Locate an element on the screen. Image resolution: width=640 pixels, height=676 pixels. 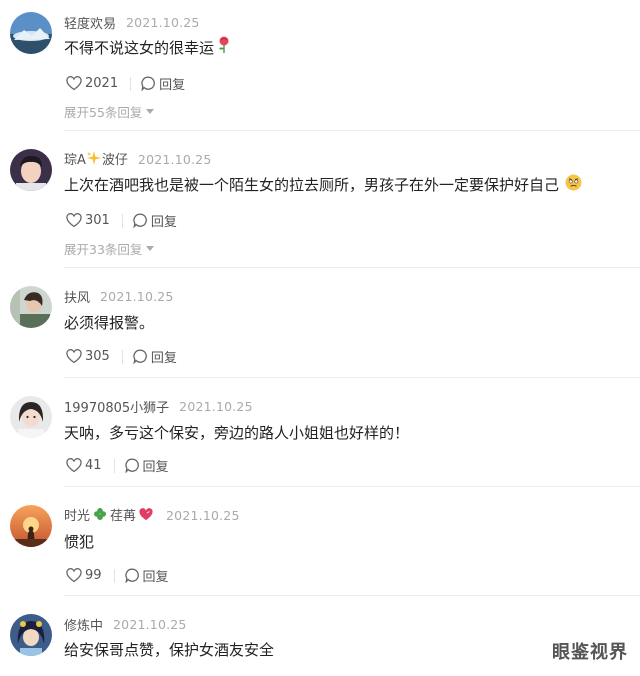
expand-replies-button: 展开33条回复 is located at coordinates (109, 248).